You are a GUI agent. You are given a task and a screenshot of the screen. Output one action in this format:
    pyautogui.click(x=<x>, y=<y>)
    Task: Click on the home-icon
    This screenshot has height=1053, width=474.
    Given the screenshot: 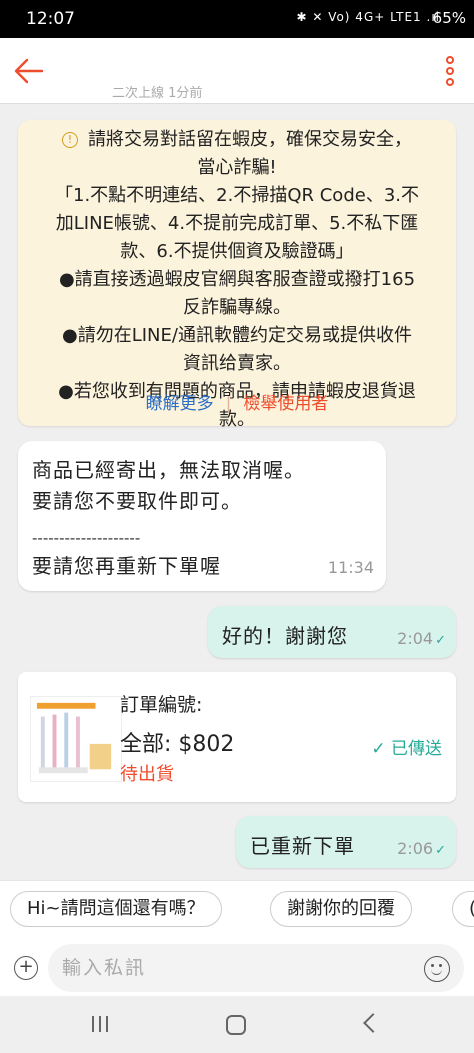 What is the action you would take?
    pyautogui.click(x=236, y=1025)
    